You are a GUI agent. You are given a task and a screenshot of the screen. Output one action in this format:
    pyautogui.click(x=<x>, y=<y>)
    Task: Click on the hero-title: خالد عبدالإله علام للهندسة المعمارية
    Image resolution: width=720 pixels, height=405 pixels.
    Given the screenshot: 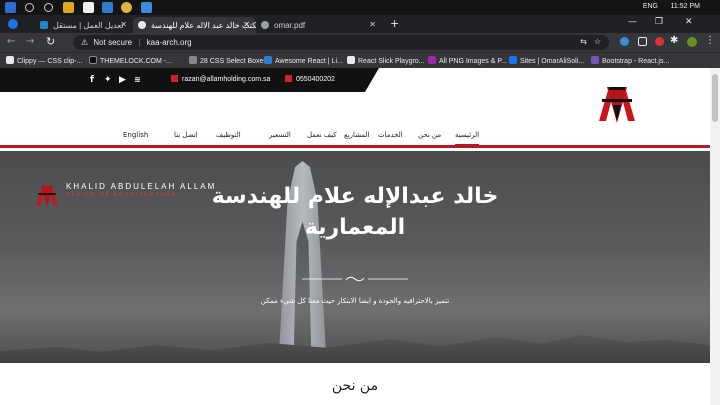 What is the action you would take?
    pyautogui.click(x=355, y=212)
    